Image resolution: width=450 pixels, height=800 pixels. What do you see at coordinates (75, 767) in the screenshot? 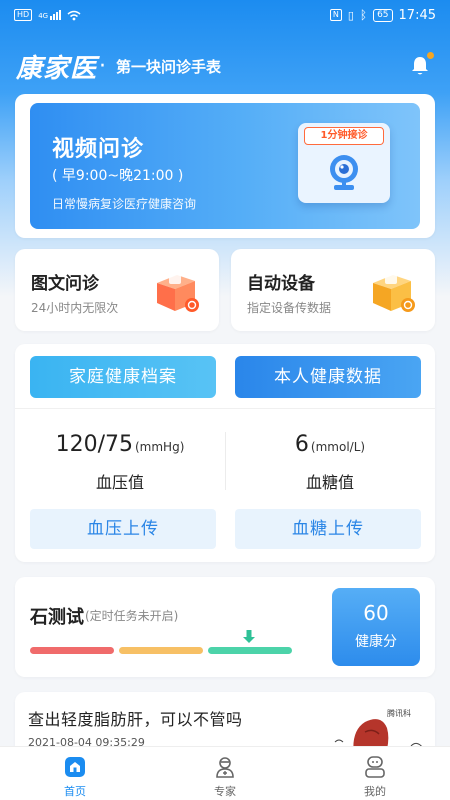
I see `home-icon` at bounding box center [75, 767].